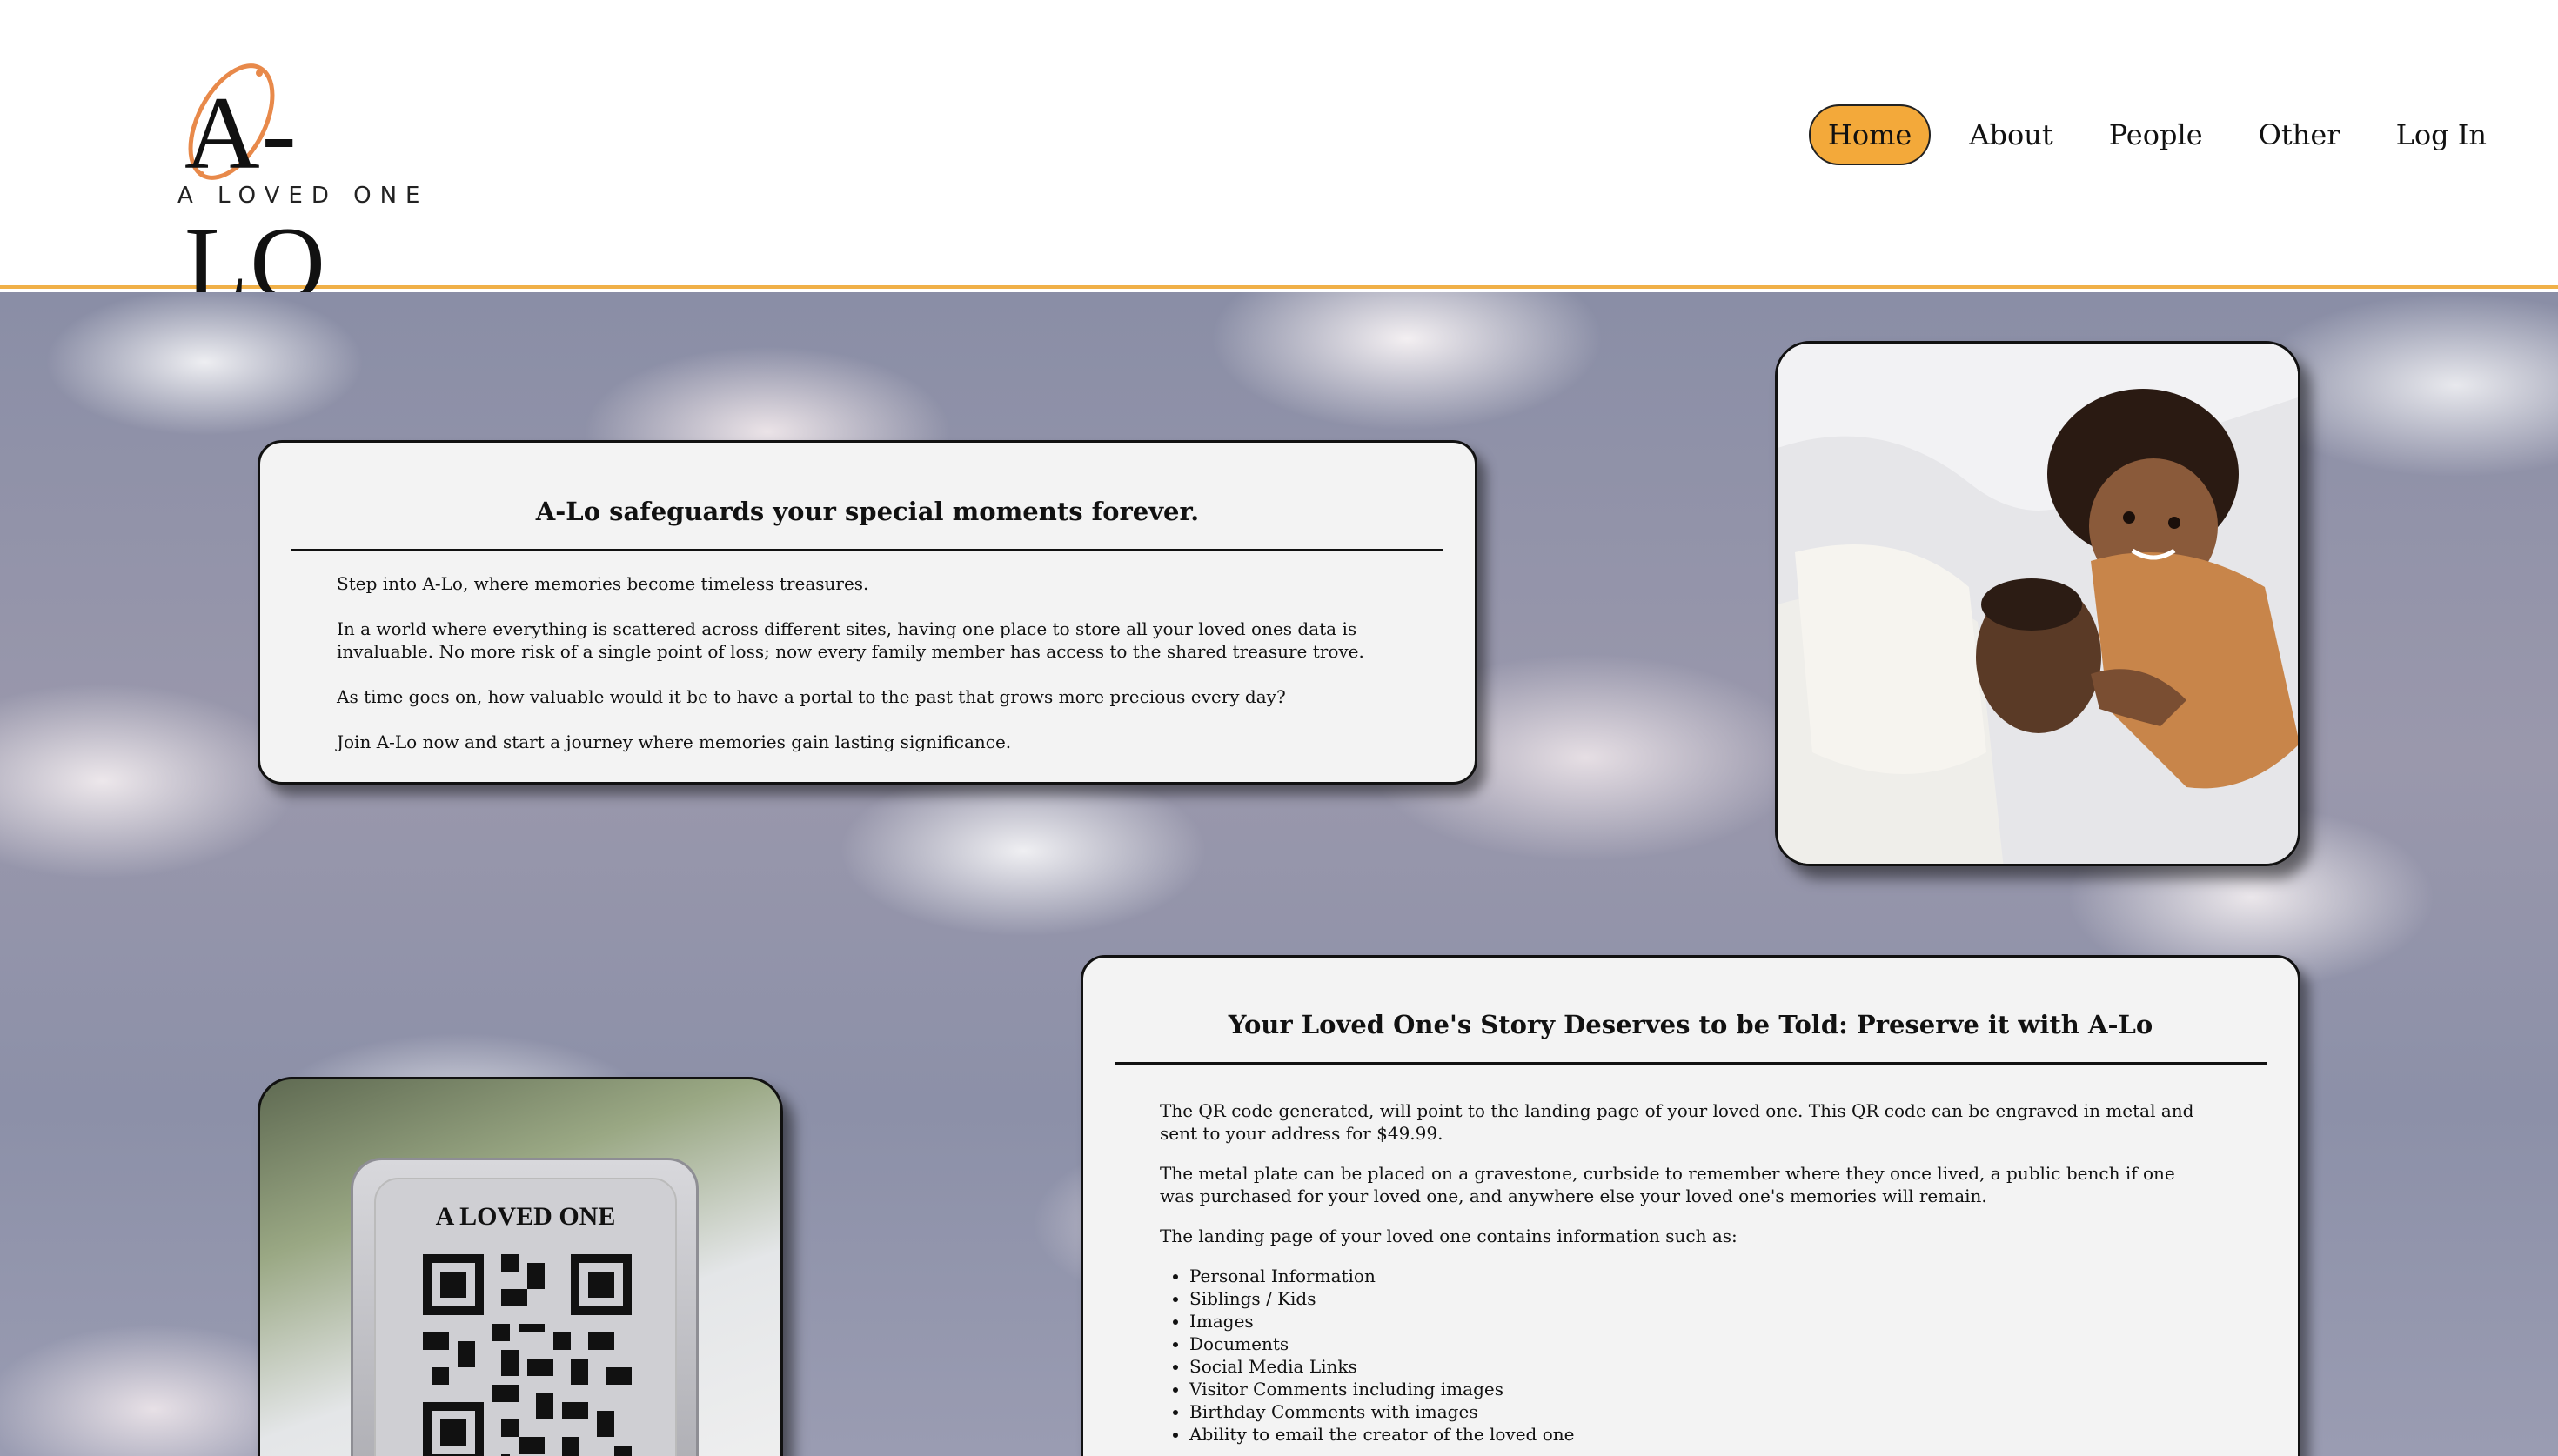  Describe the element at coordinates (2011, 135) in the screenshot. I see `nav-about: About` at that location.